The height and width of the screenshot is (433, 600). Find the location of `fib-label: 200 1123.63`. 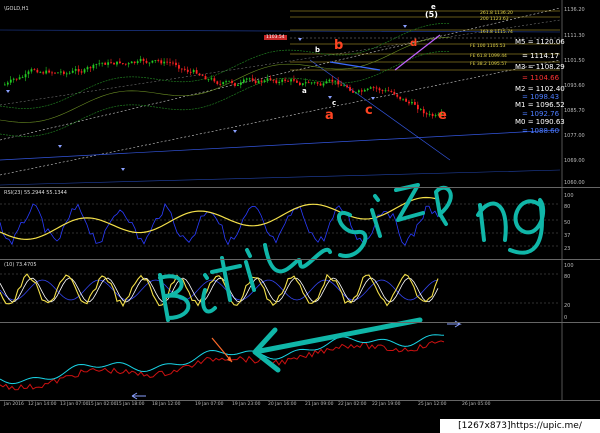

fib-label: 200 1123.63 is located at coordinates (494, 19).